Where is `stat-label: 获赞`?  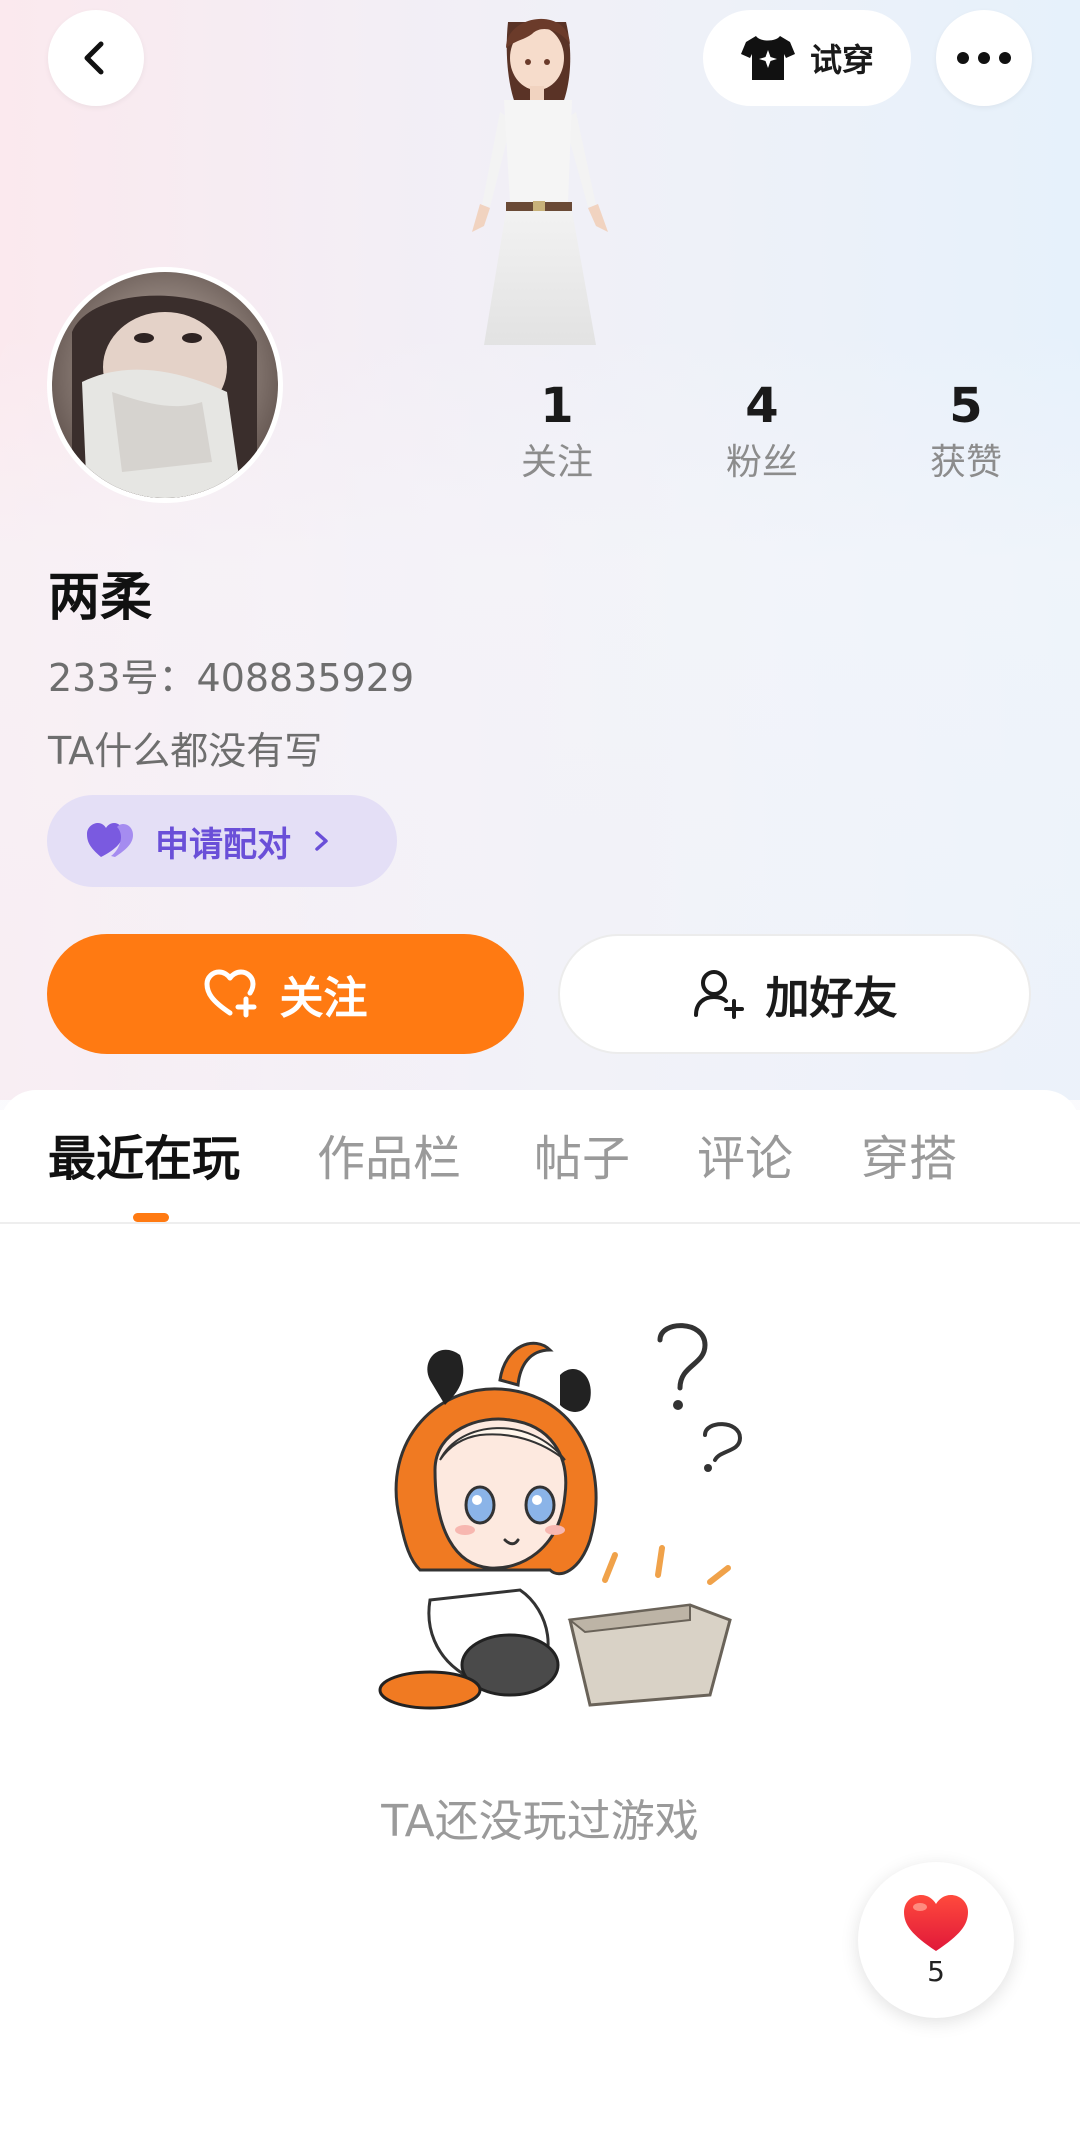 stat-label: 获赞 is located at coordinates (965, 462).